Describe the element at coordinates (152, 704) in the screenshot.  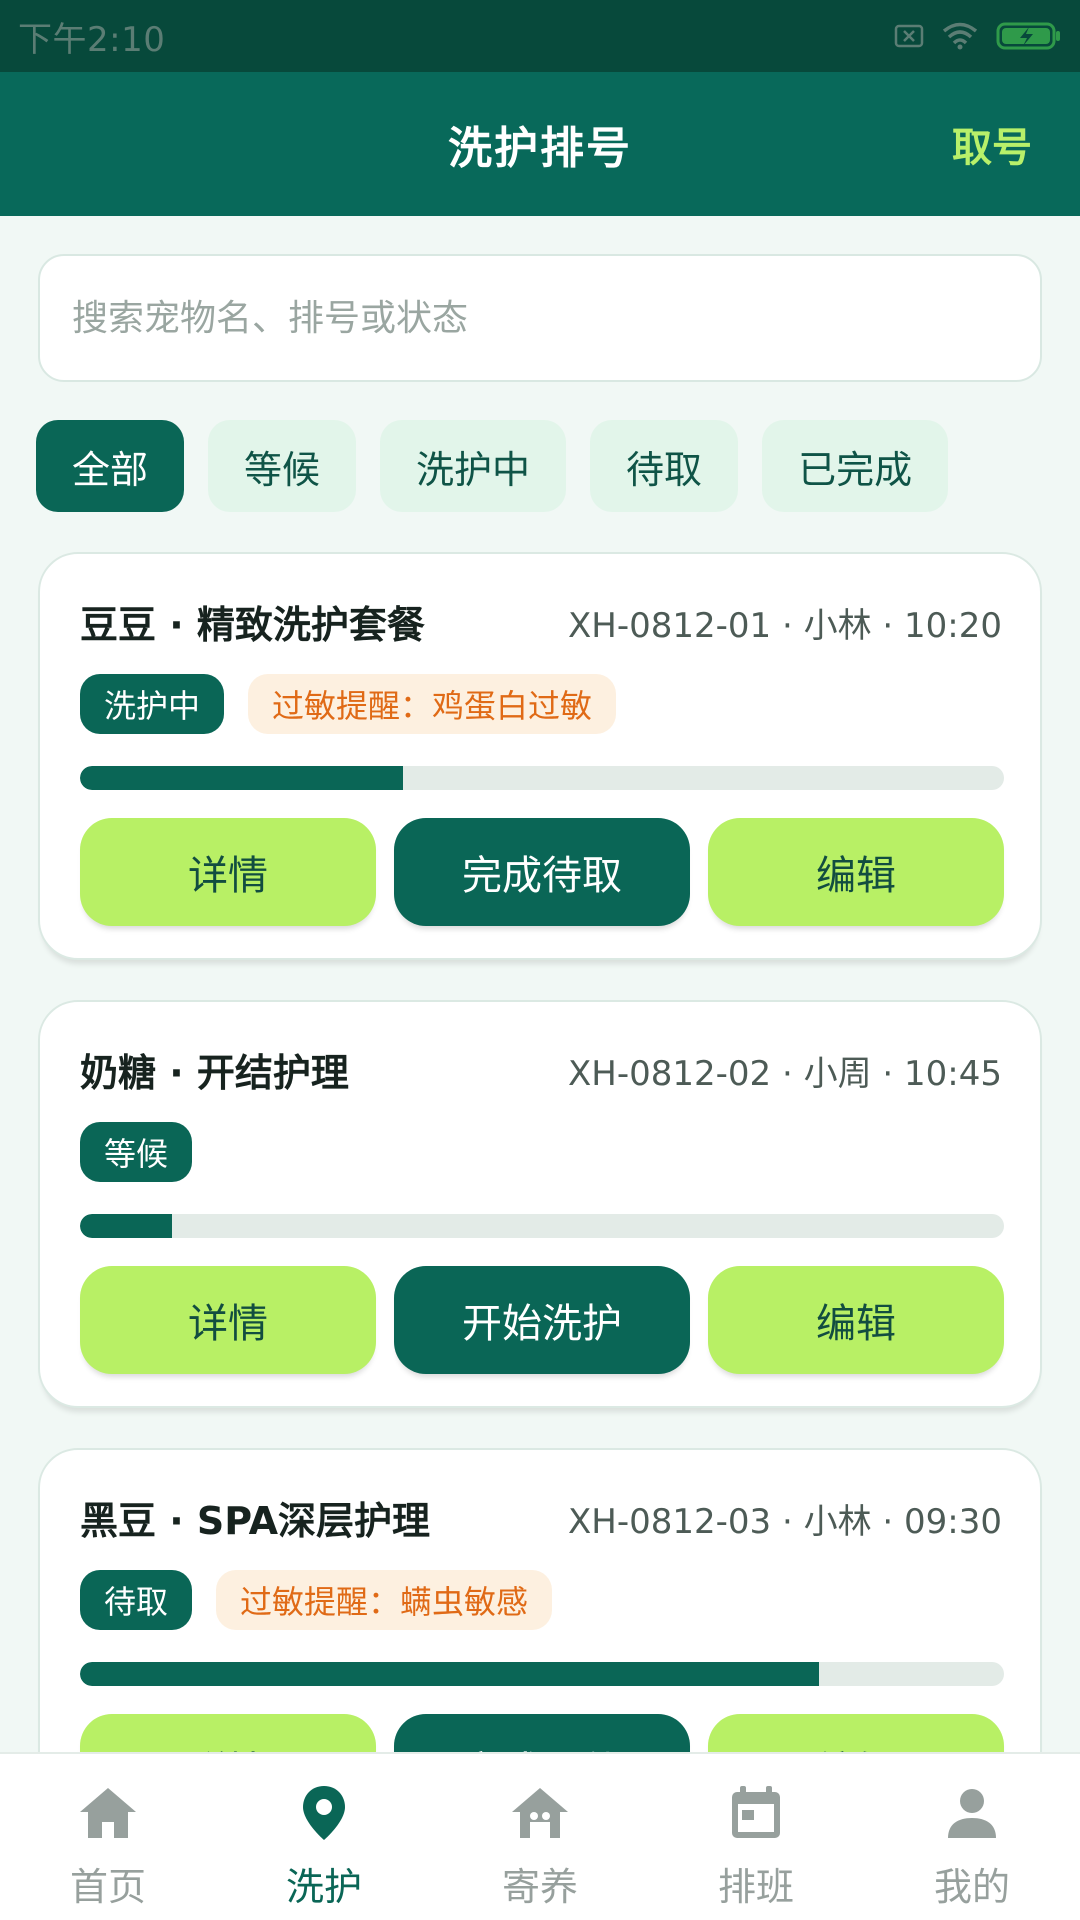
I see `status-badge: 洗护中` at that location.